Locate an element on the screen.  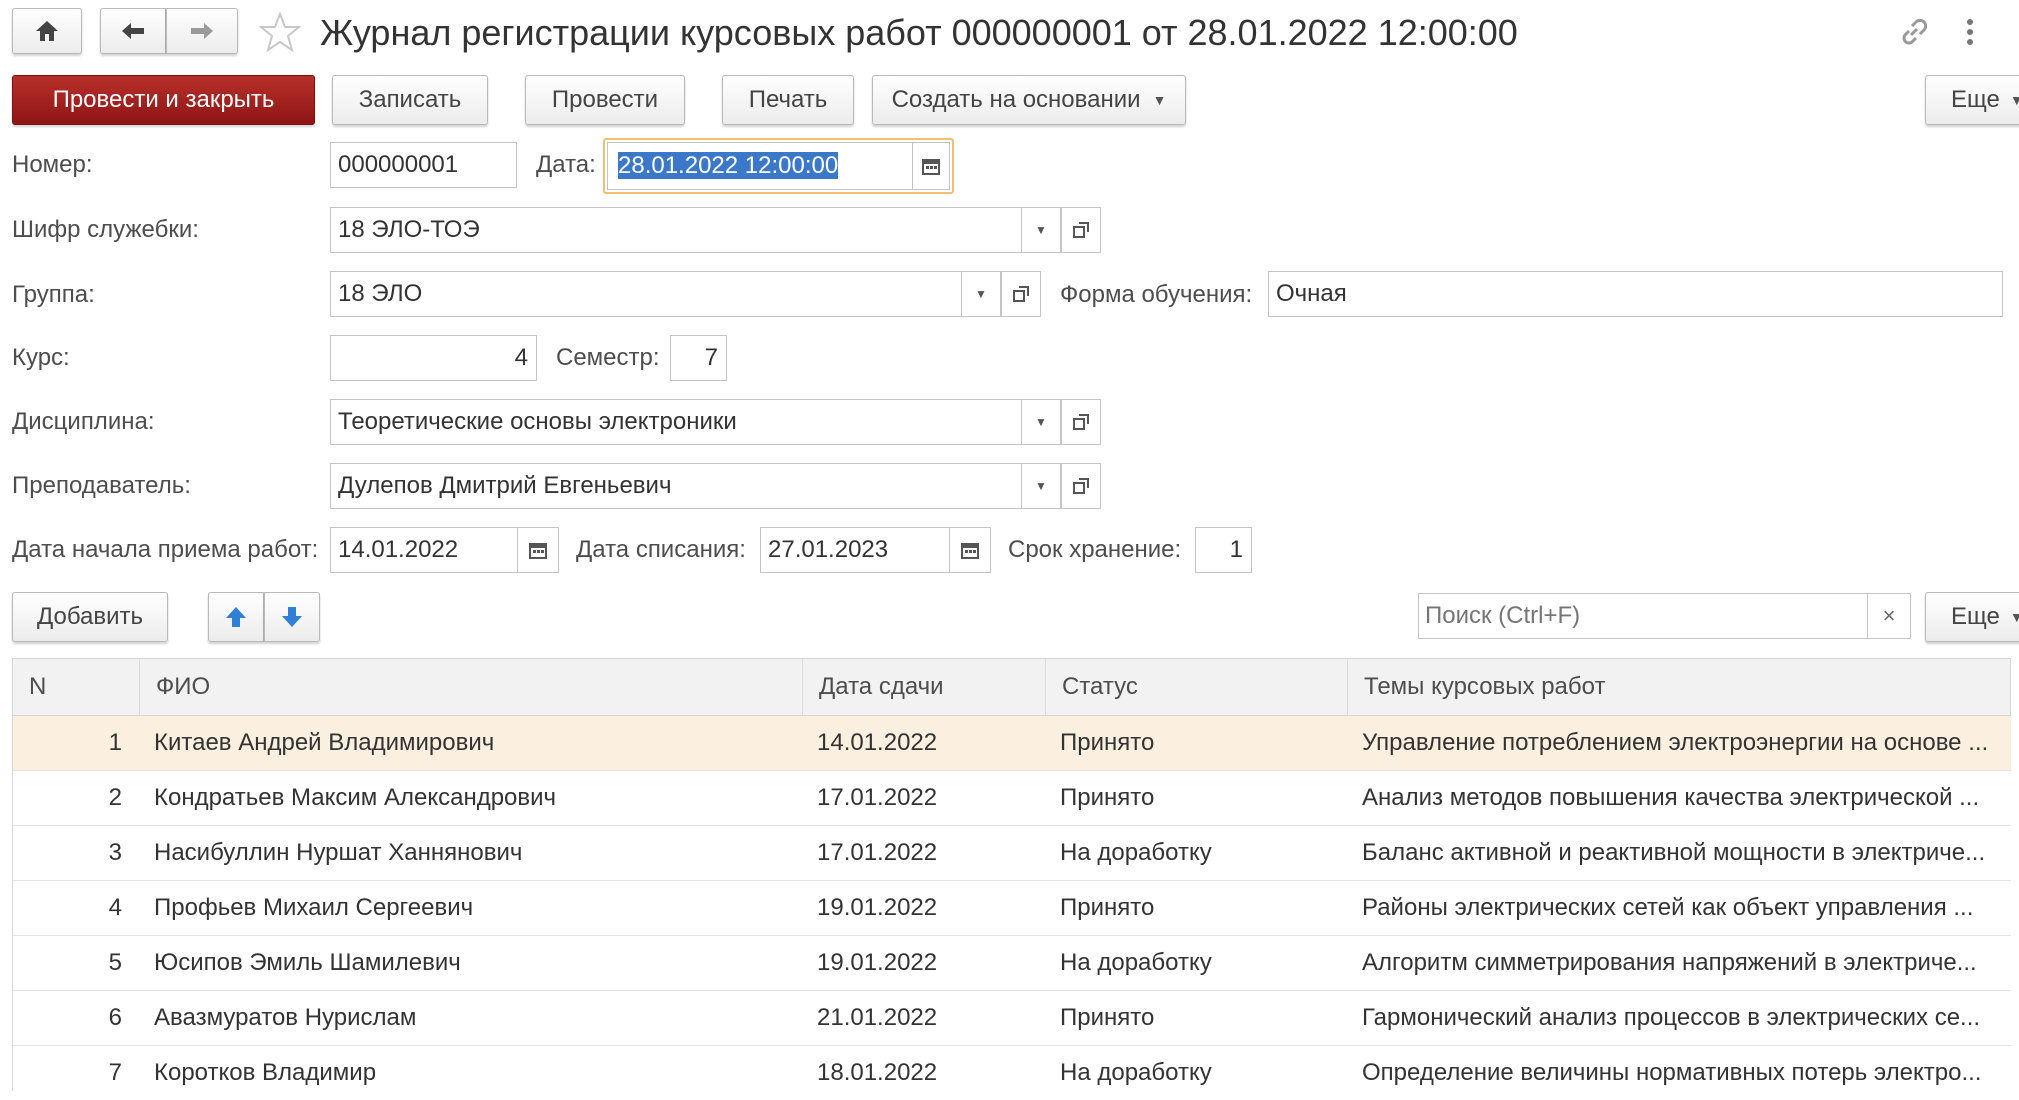
cipher-field: 18 ЭЛО-ТОЭ is located at coordinates (676, 230).